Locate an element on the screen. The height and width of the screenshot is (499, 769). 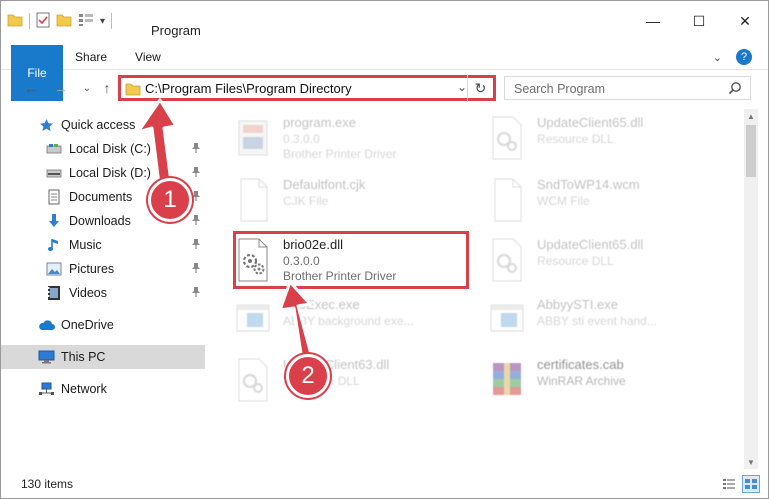
file-type: Resource DLL is located at coordinates (575, 139).